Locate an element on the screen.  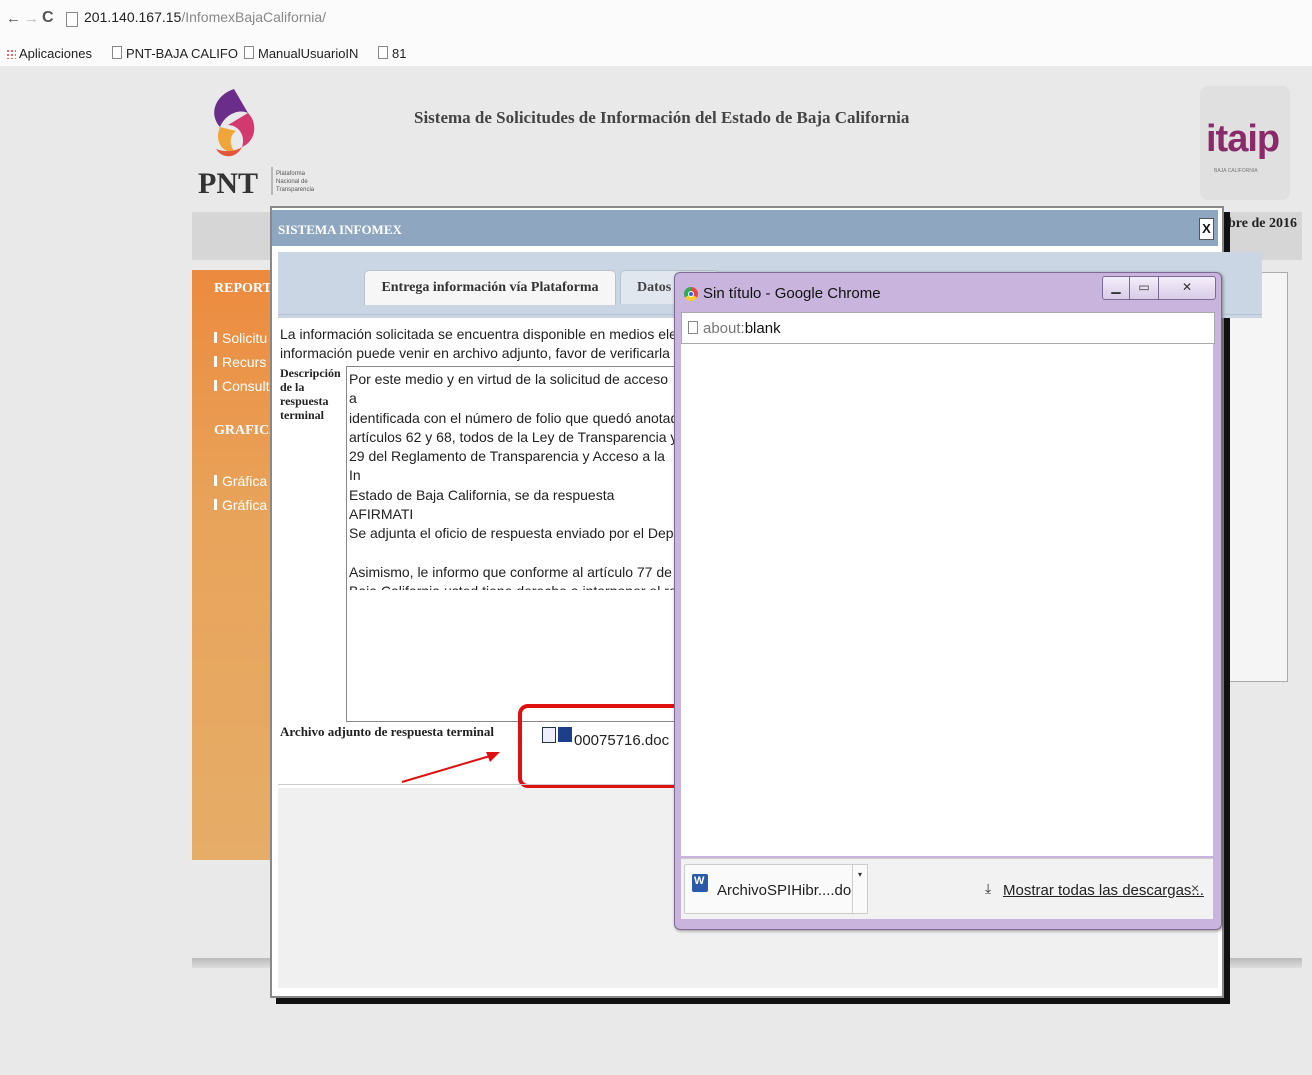
content-panel is located at coordinates (1255, 477).